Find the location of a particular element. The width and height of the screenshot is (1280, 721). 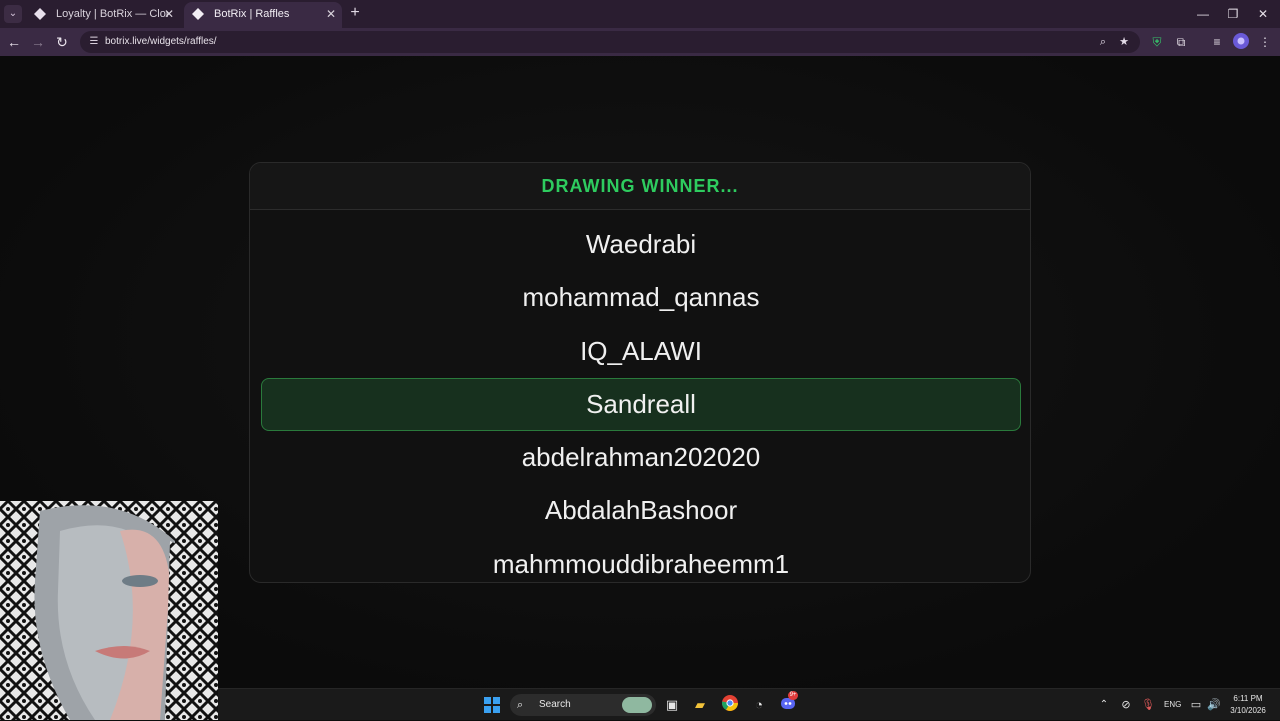

search-label: Search is located at coordinates (555, 704).